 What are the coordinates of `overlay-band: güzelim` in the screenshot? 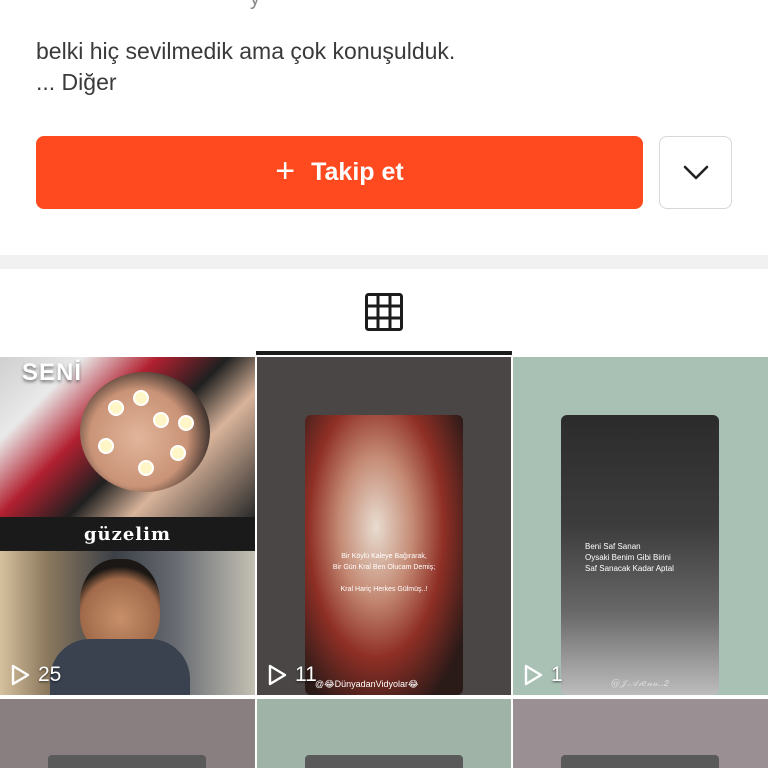 It's located at (127, 534).